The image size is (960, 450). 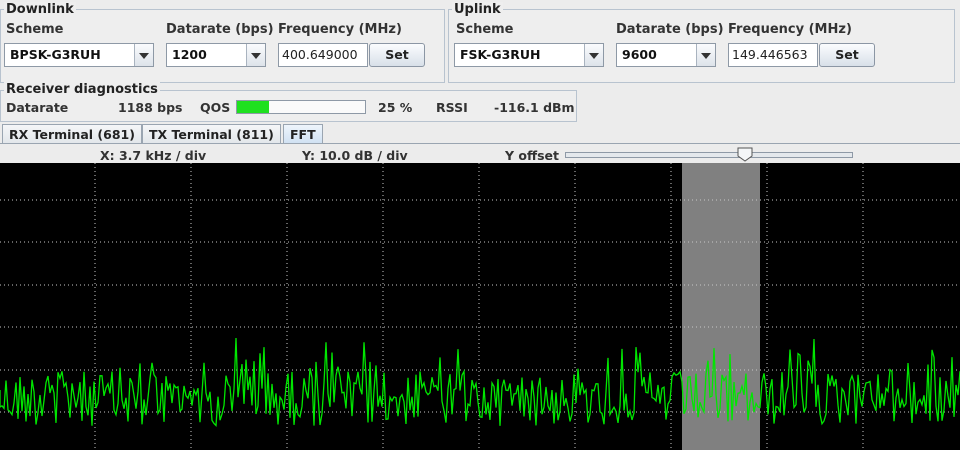 What do you see at coordinates (55, 54) in the screenshot?
I see `downlink-scheme-value: BPSK-G3RUH` at bounding box center [55, 54].